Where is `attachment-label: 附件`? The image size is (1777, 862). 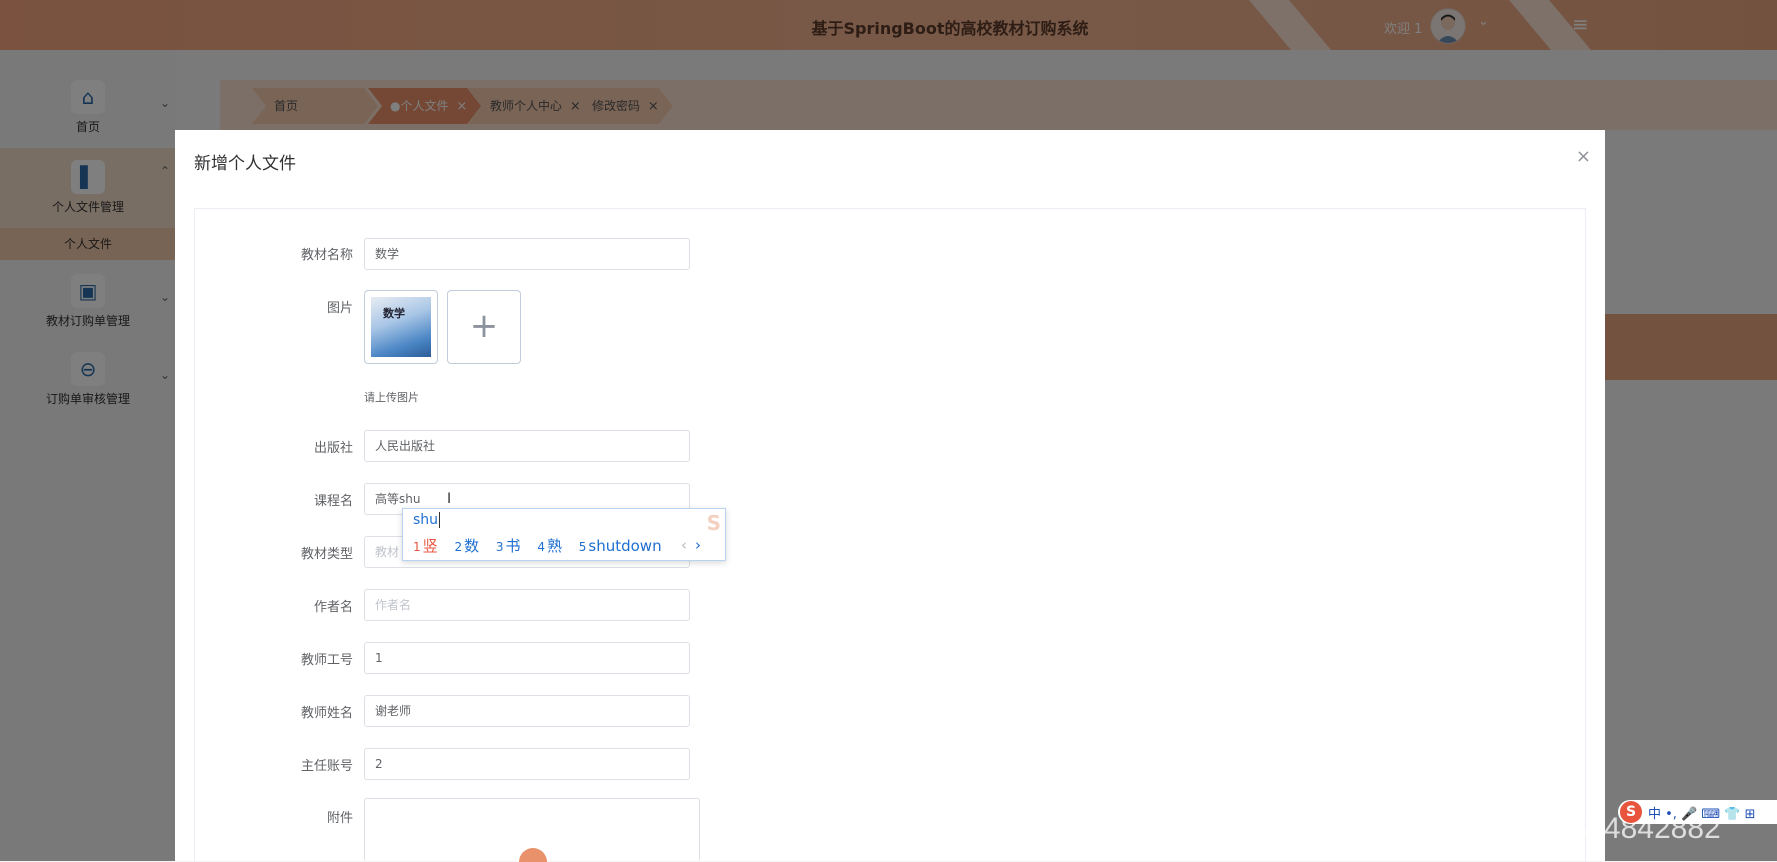
attachment-label: 附件 is located at coordinates (339, 818).